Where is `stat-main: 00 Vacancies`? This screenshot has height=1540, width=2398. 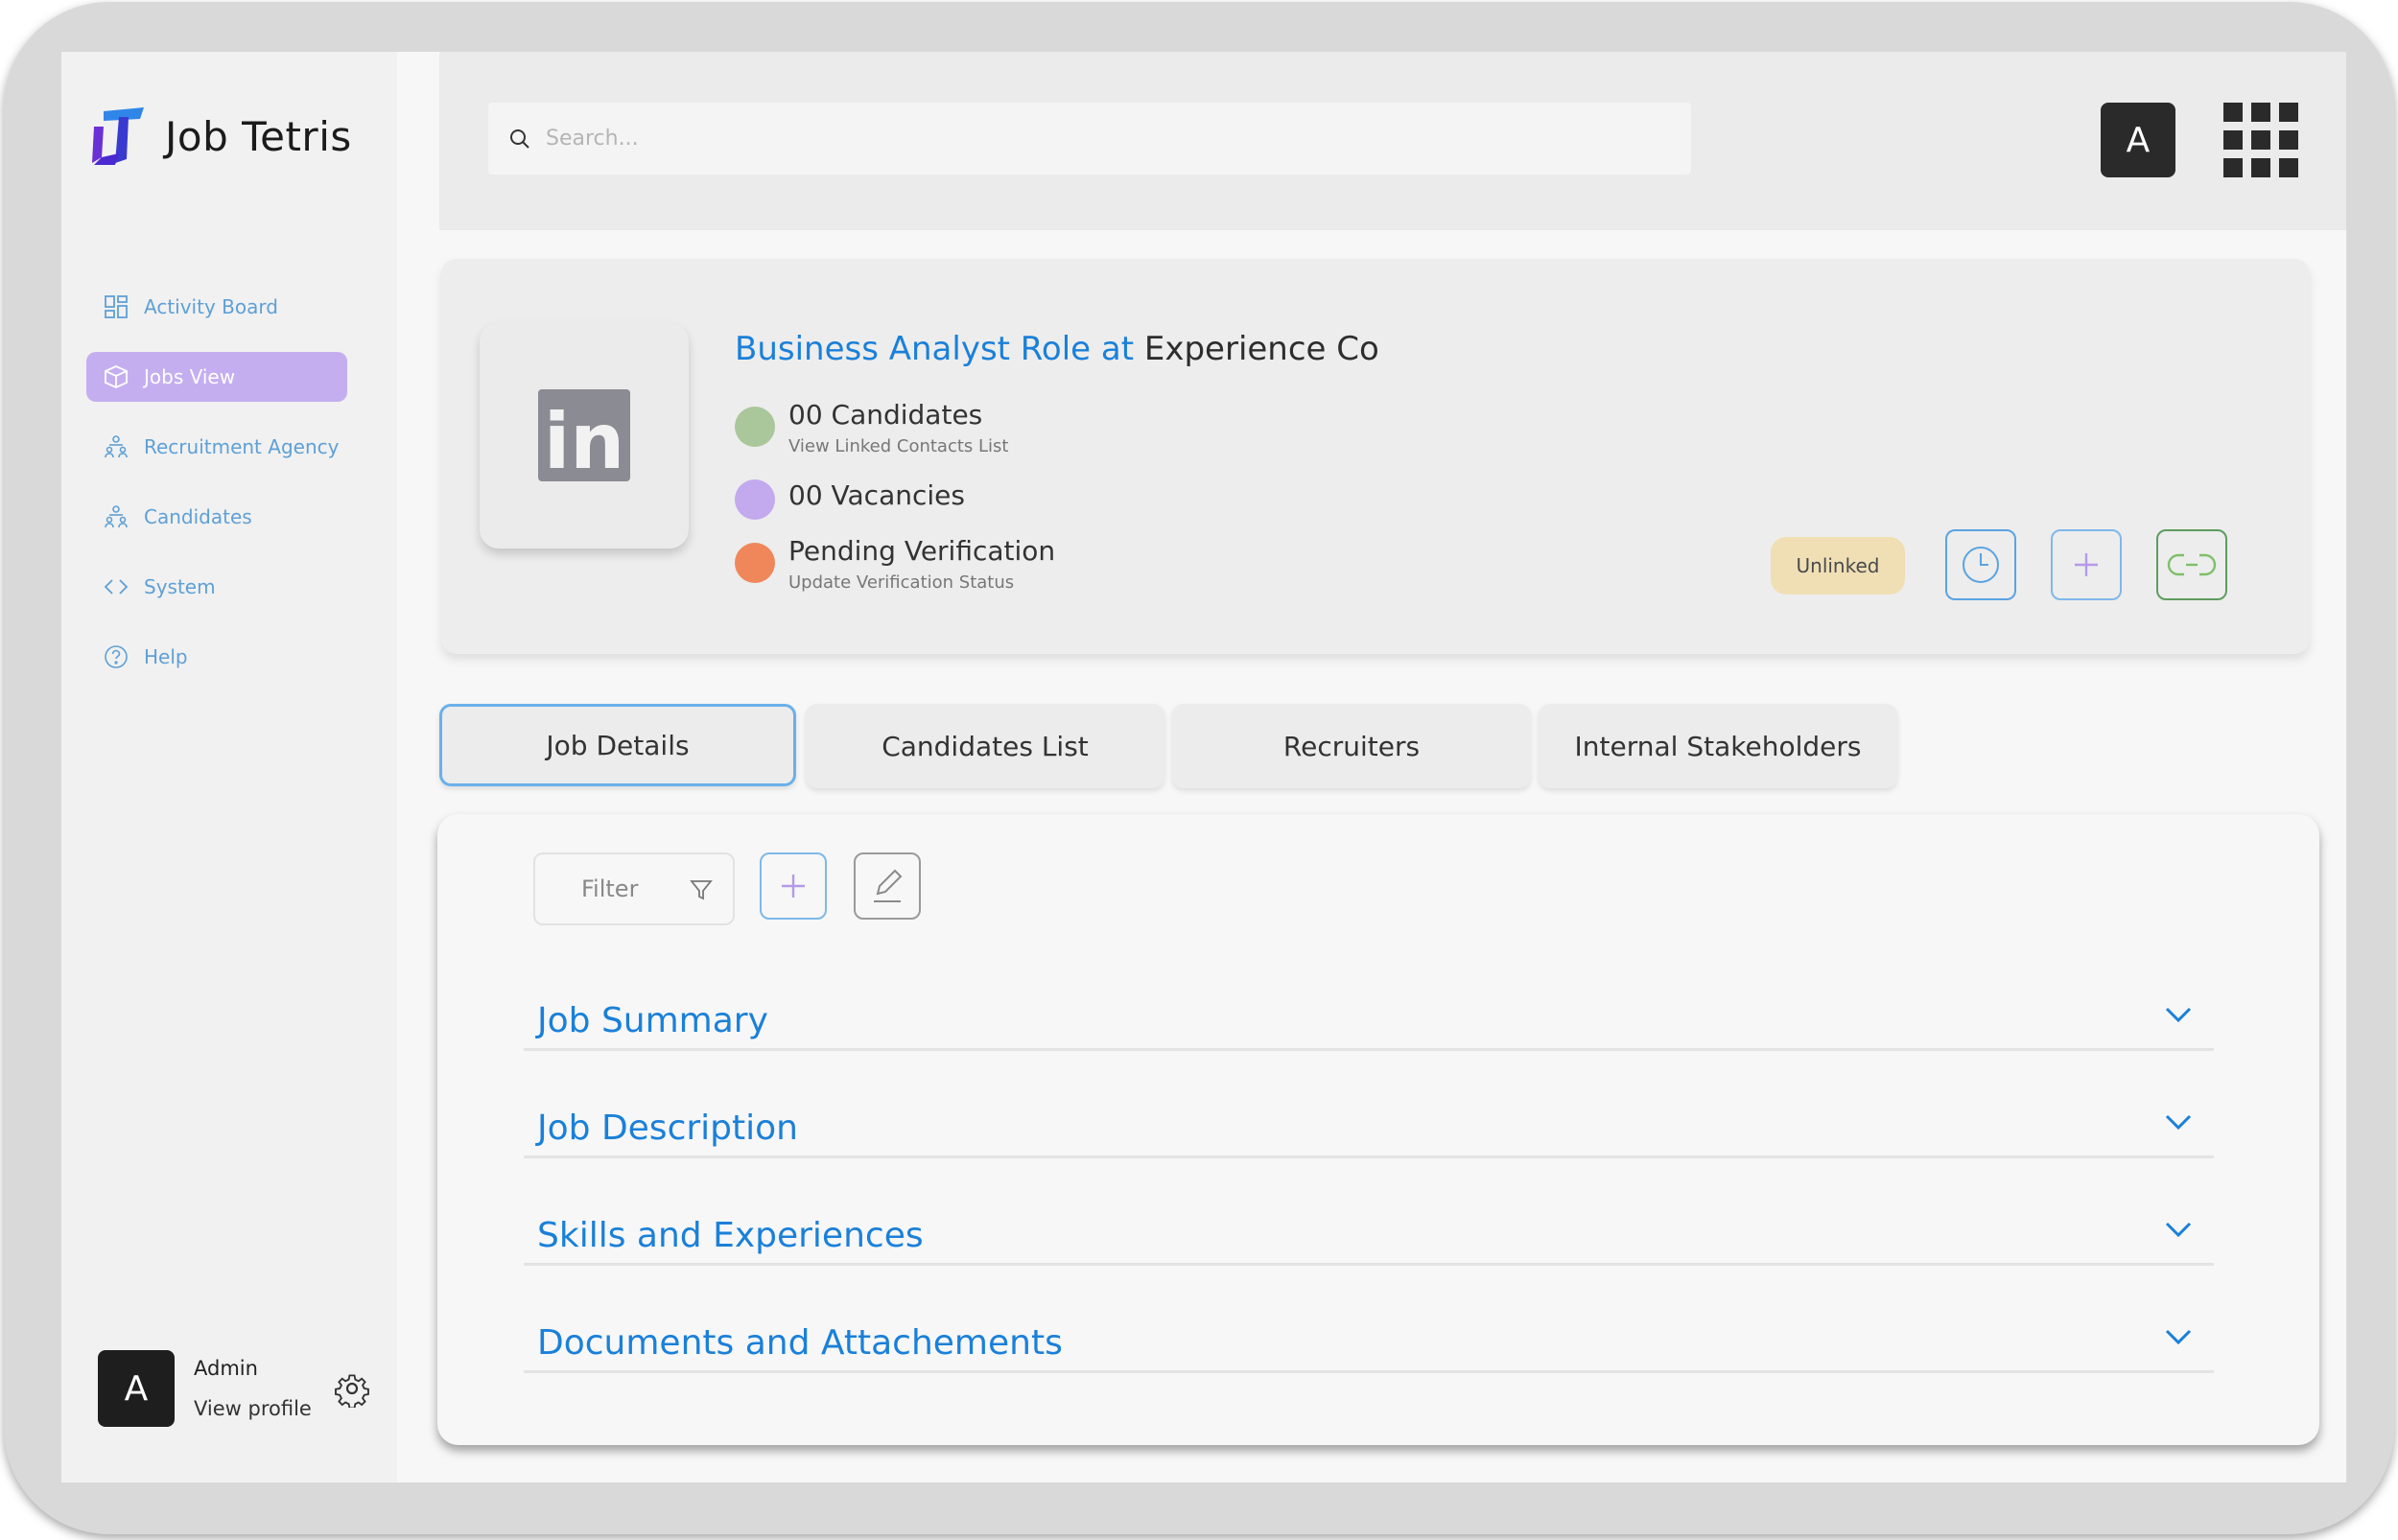 stat-main: 00 Vacancies is located at coordinates (877, 495).